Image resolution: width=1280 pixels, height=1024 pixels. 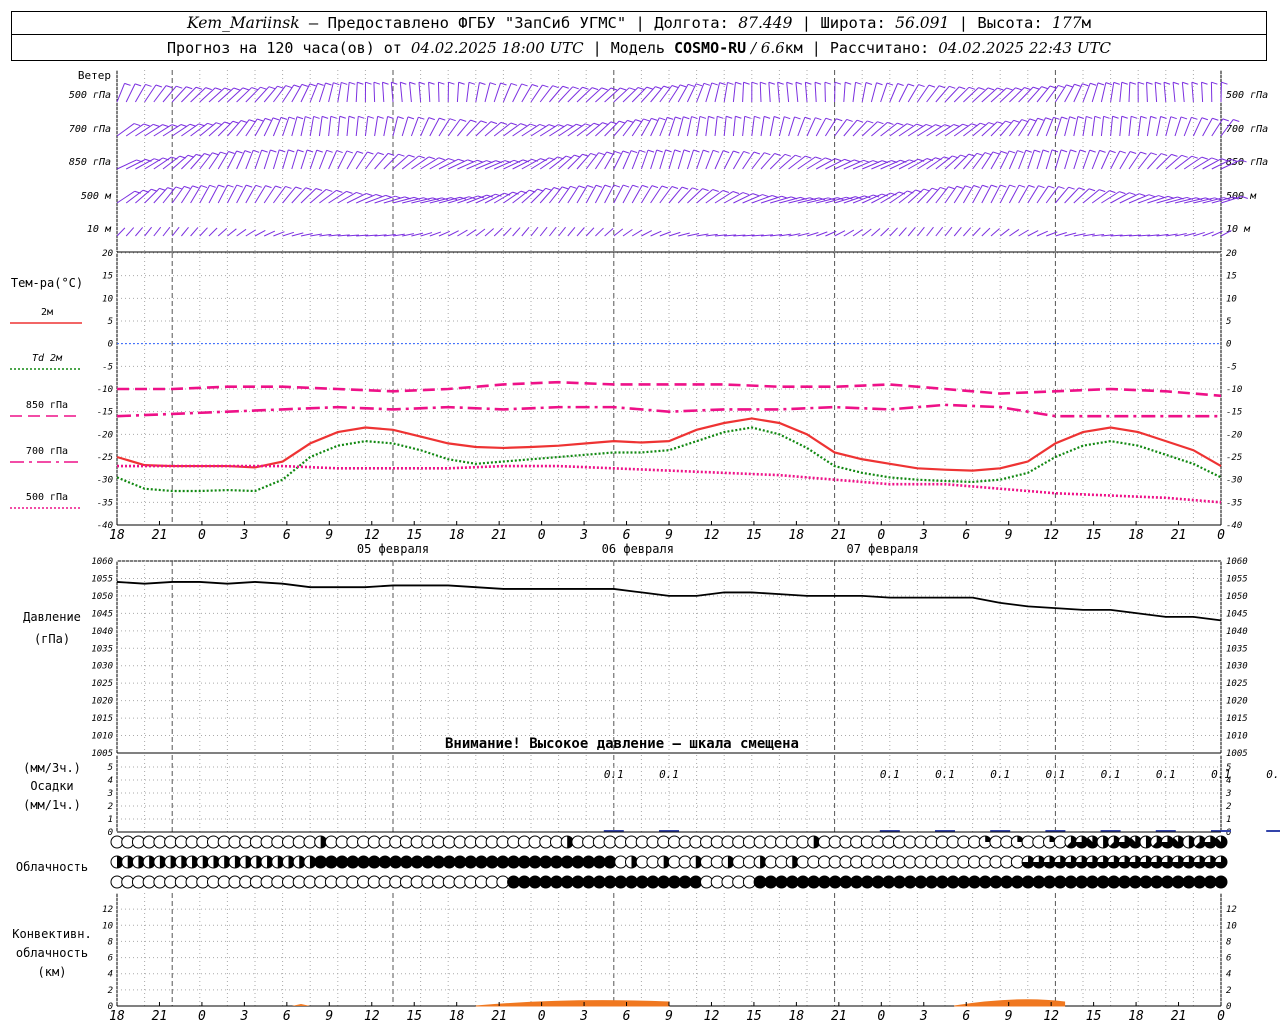 I want to click on precip-value-label: 0.1, so click(x=1166, y=774).